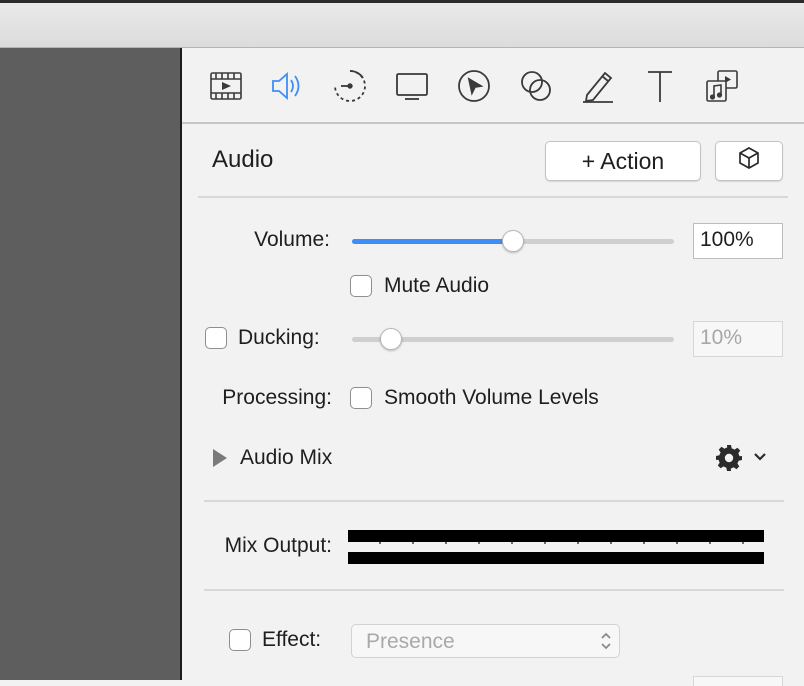 This screenshot has width=804, height=686. What do you see at coordinates (292, 639) in the screenshot?
I see `effect-label: Effect:` at bounding box center [292, 639].